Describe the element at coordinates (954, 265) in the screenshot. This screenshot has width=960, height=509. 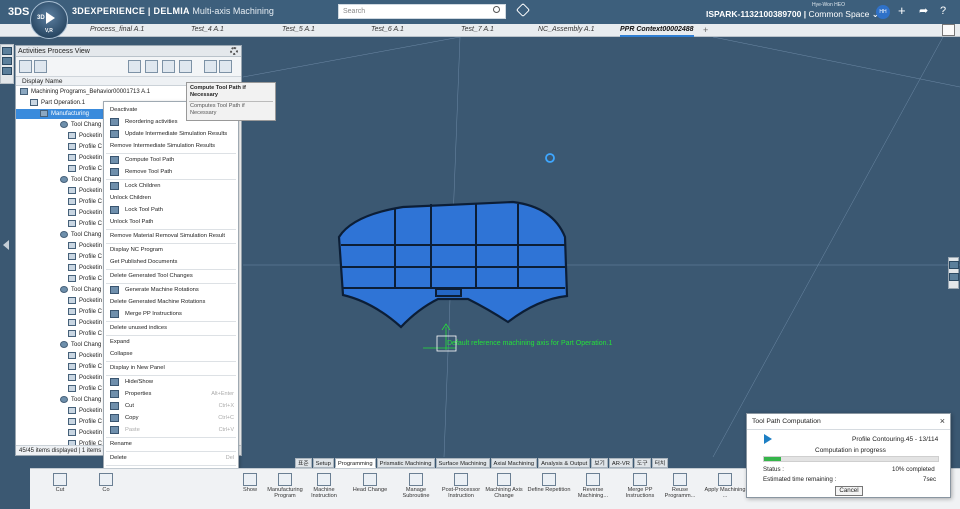
I see `view-icon` at that location.